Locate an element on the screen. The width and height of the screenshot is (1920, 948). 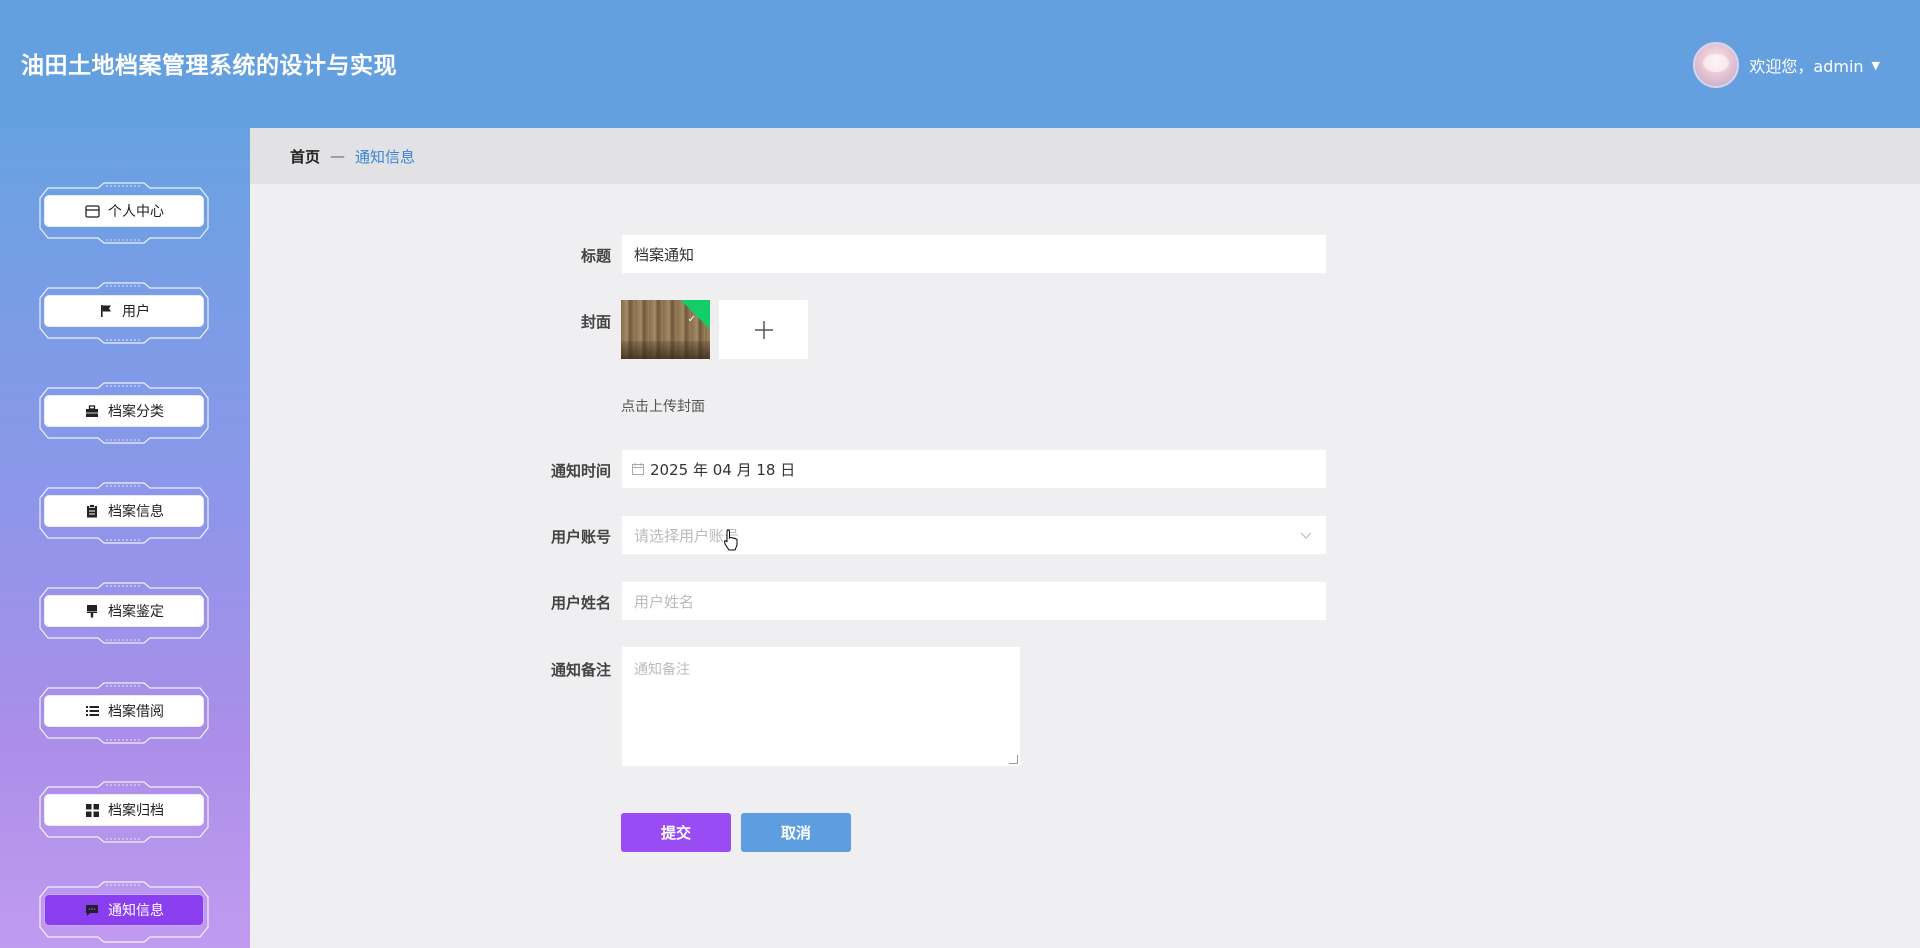
sidebar-item-label: 档案借阅 is located at coordinates (136, 712).